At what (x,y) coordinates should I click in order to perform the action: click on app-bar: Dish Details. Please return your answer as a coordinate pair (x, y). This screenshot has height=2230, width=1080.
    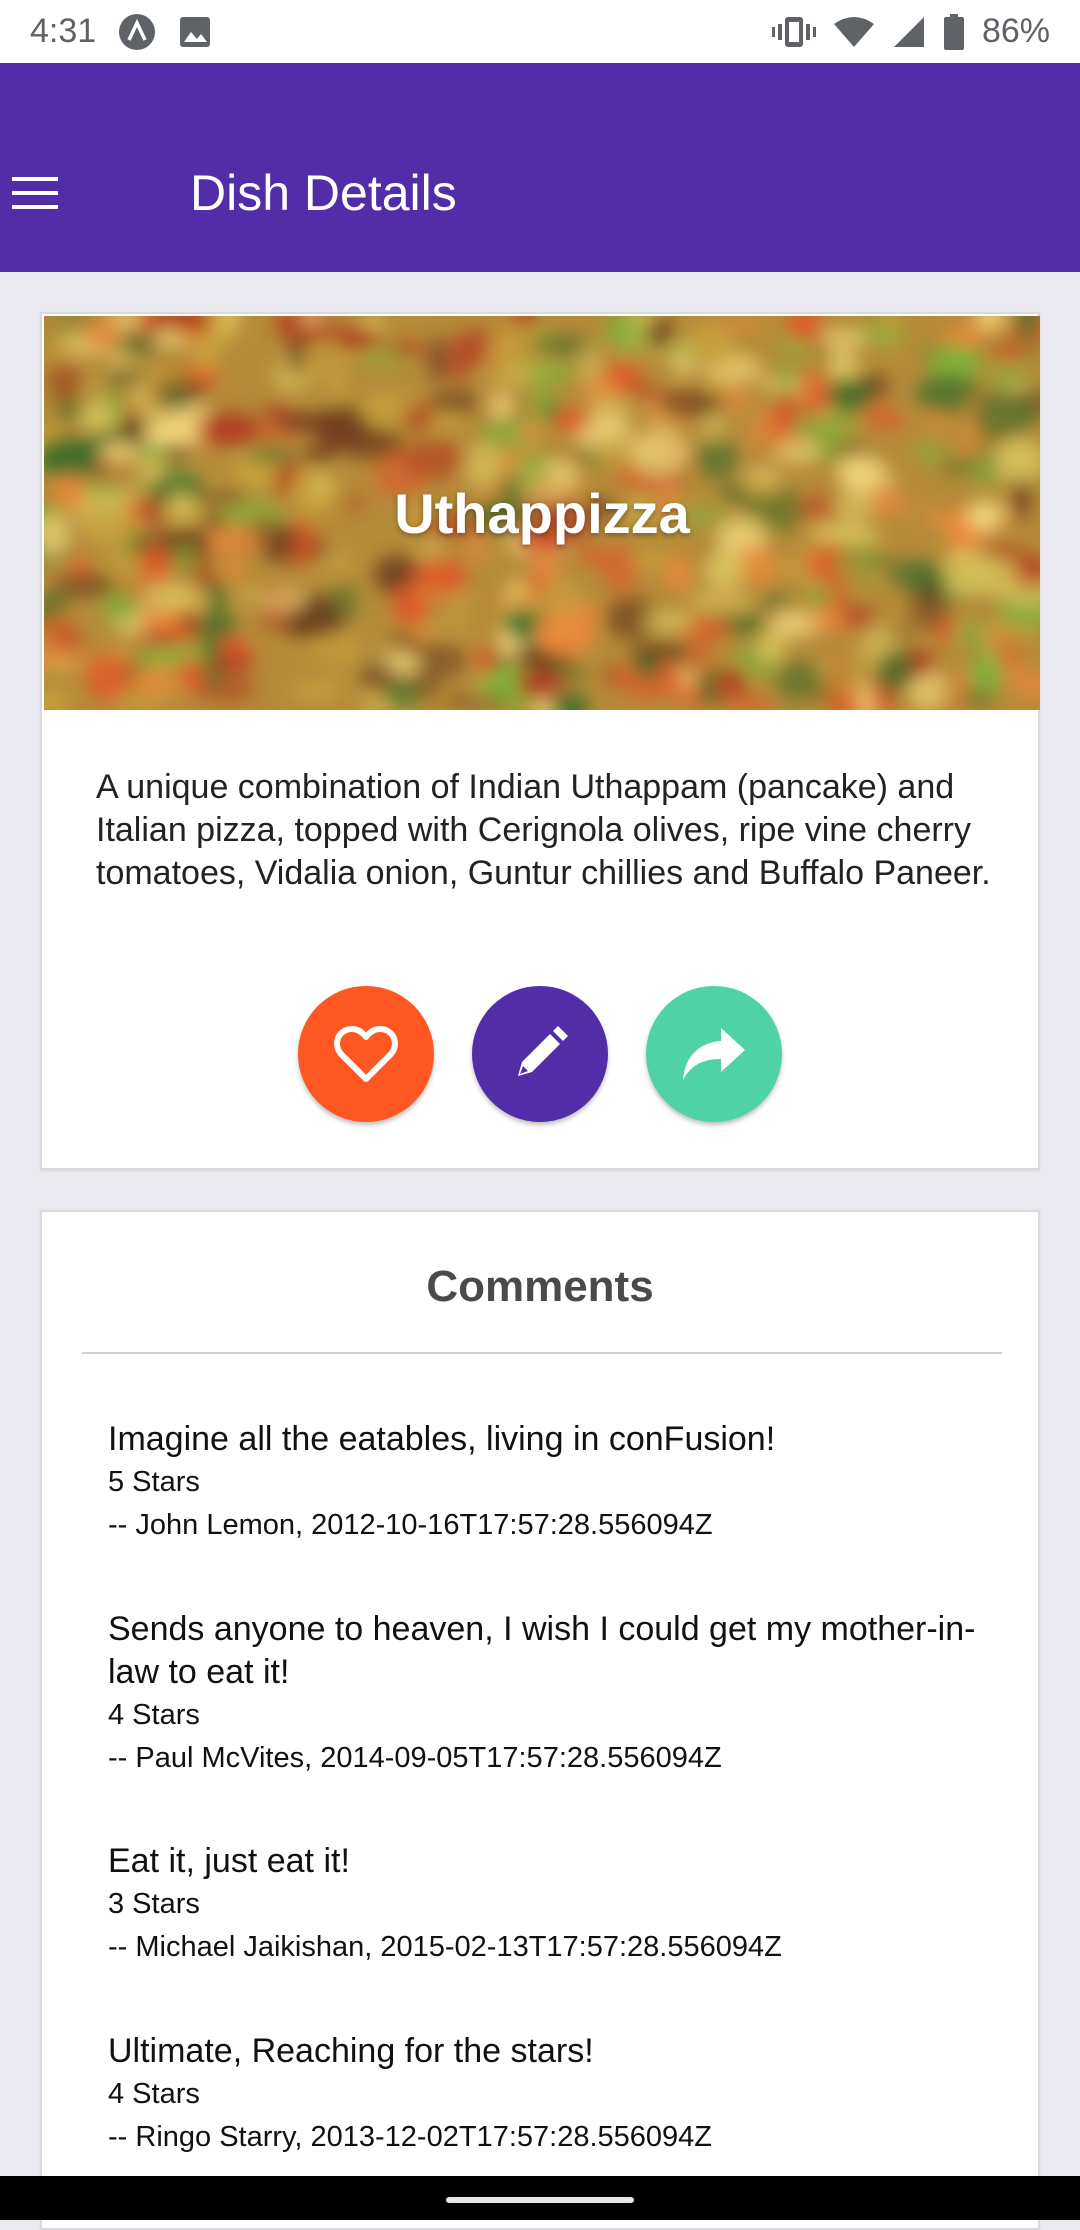
    Looking at the image, I should click on (540, 167).